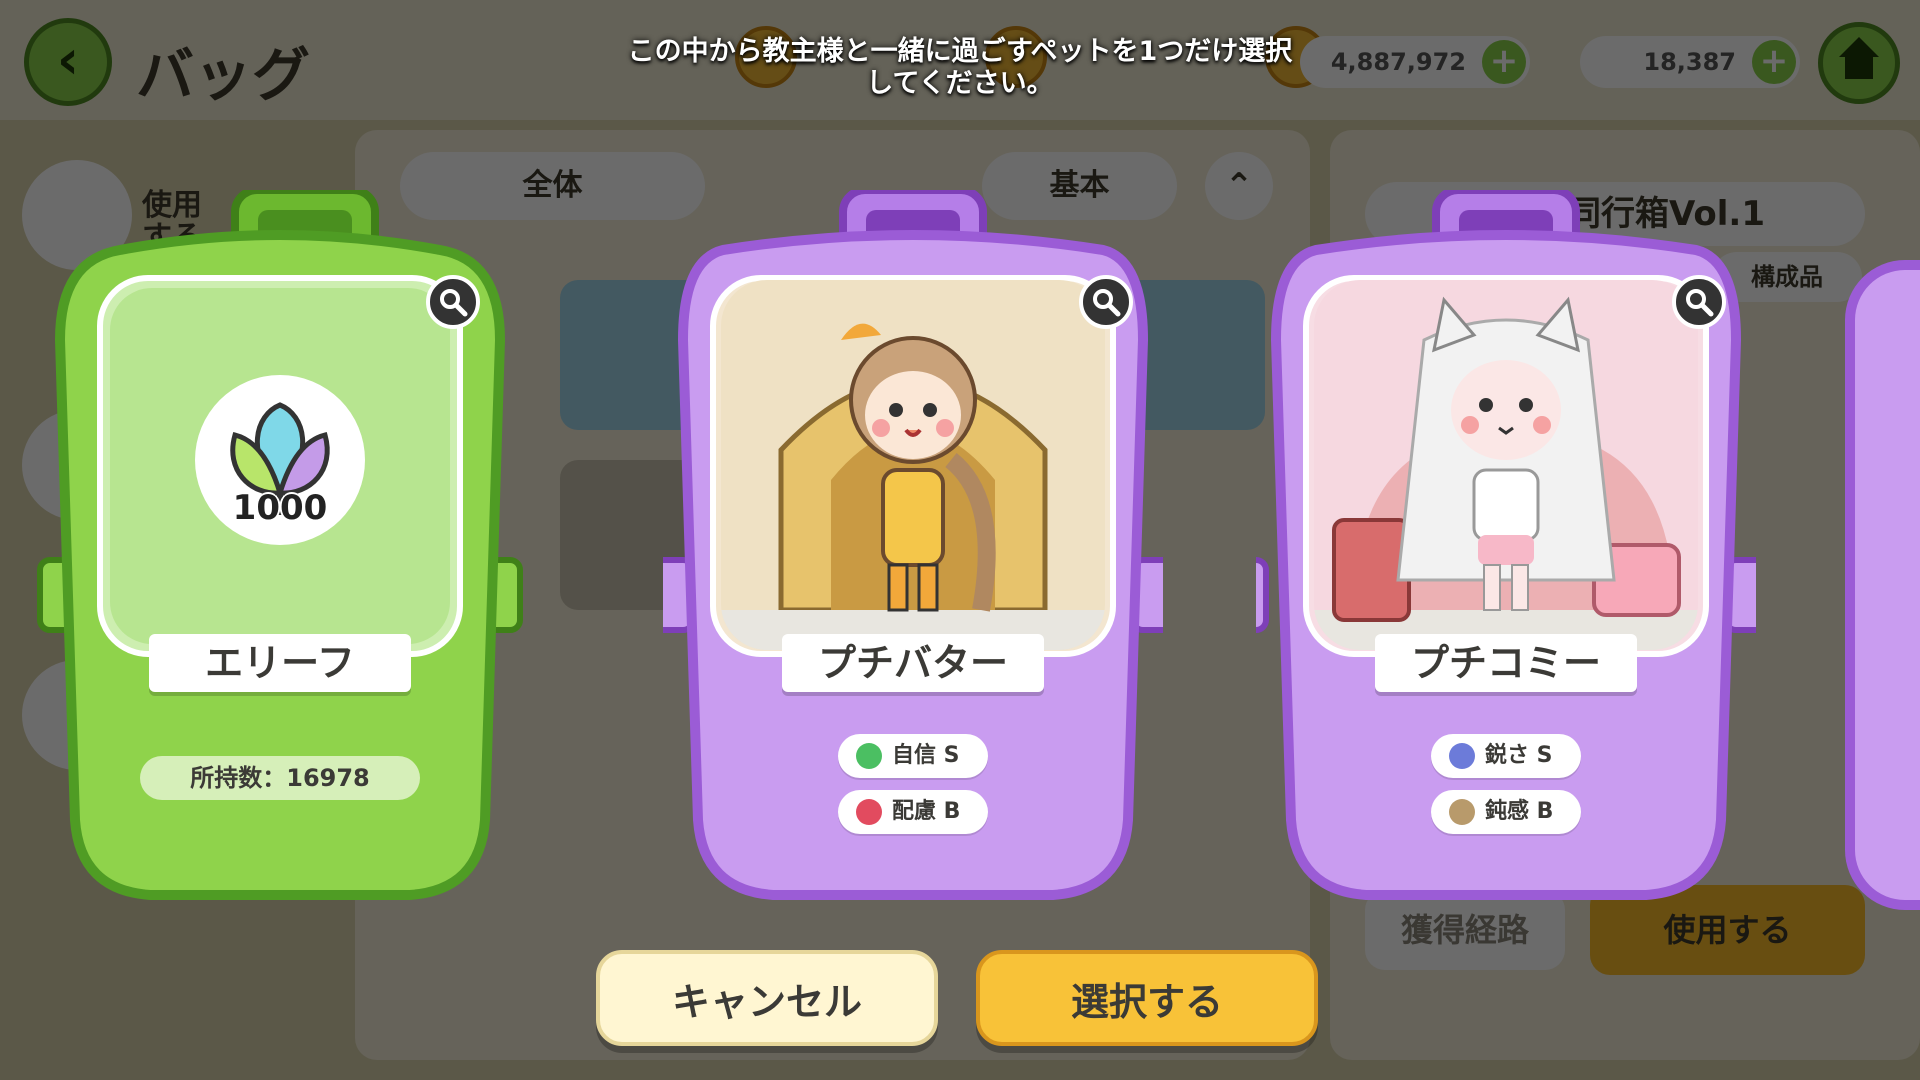  What do you see at coordinates (280, 508) in the screenshot?
I see `petal-amount: 1000` at bounding box center [280, 508].